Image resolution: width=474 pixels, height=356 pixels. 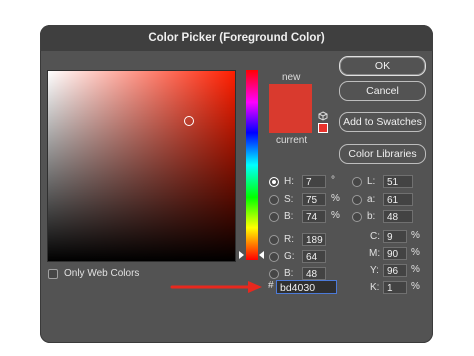 What do you see at coordinates (261, 255) in the screenshot?
I see `hue-slider-right-handle` at bounding box center [261, 255].